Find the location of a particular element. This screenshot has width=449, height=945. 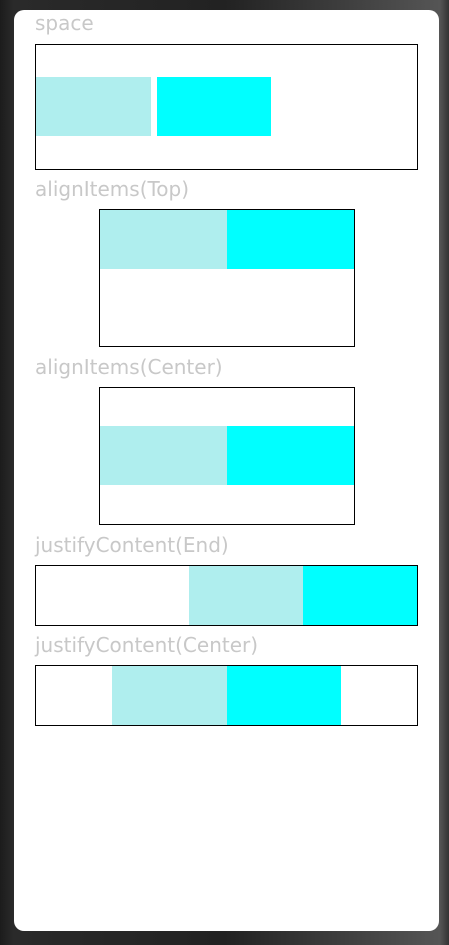

flex-container-align-top is located at coordinates (227, 278).